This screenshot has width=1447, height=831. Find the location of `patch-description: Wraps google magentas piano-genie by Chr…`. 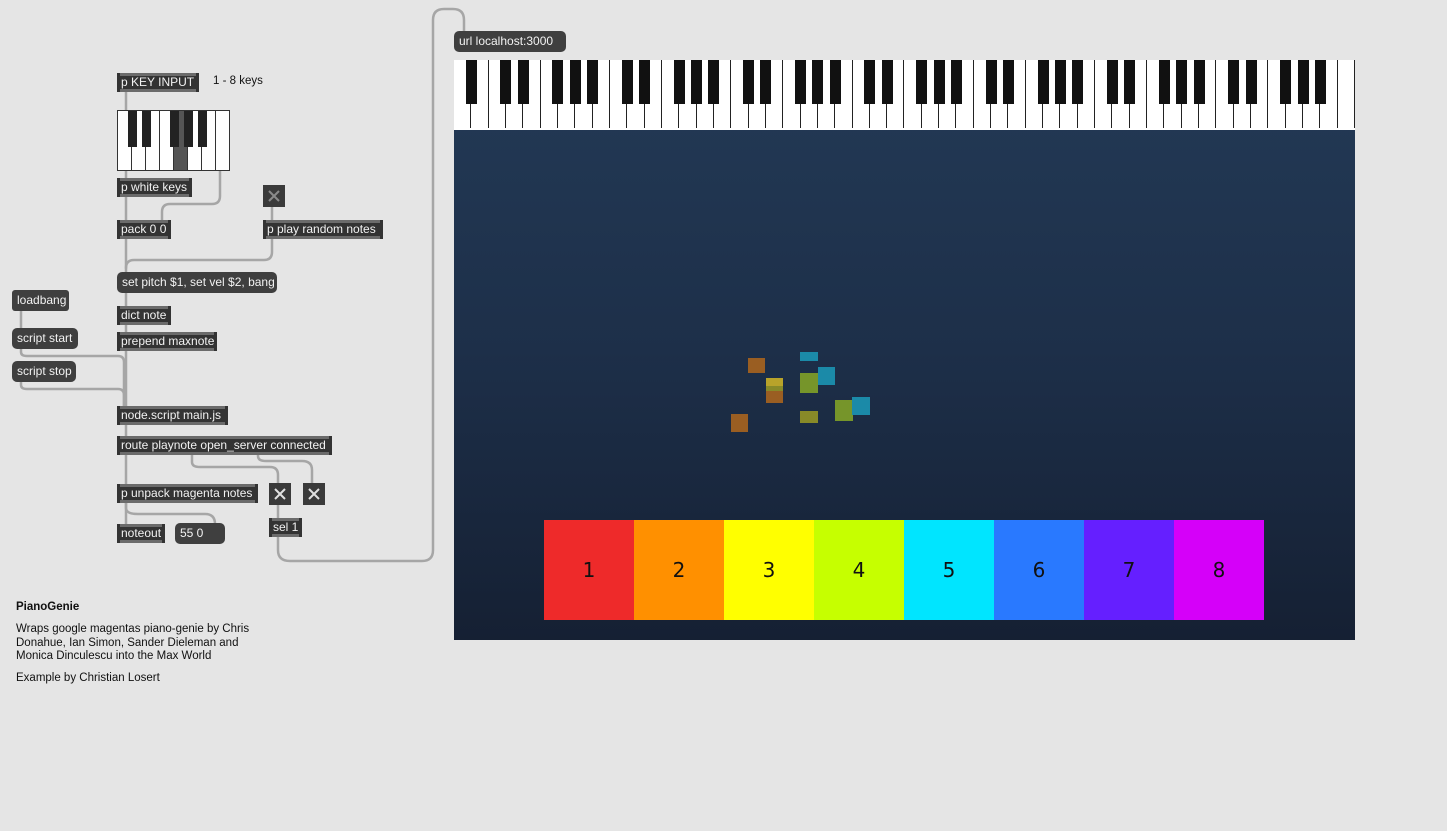

patch-description: Wraps google magentas piano-genie by Chr… is located at coordinates (133, 642).